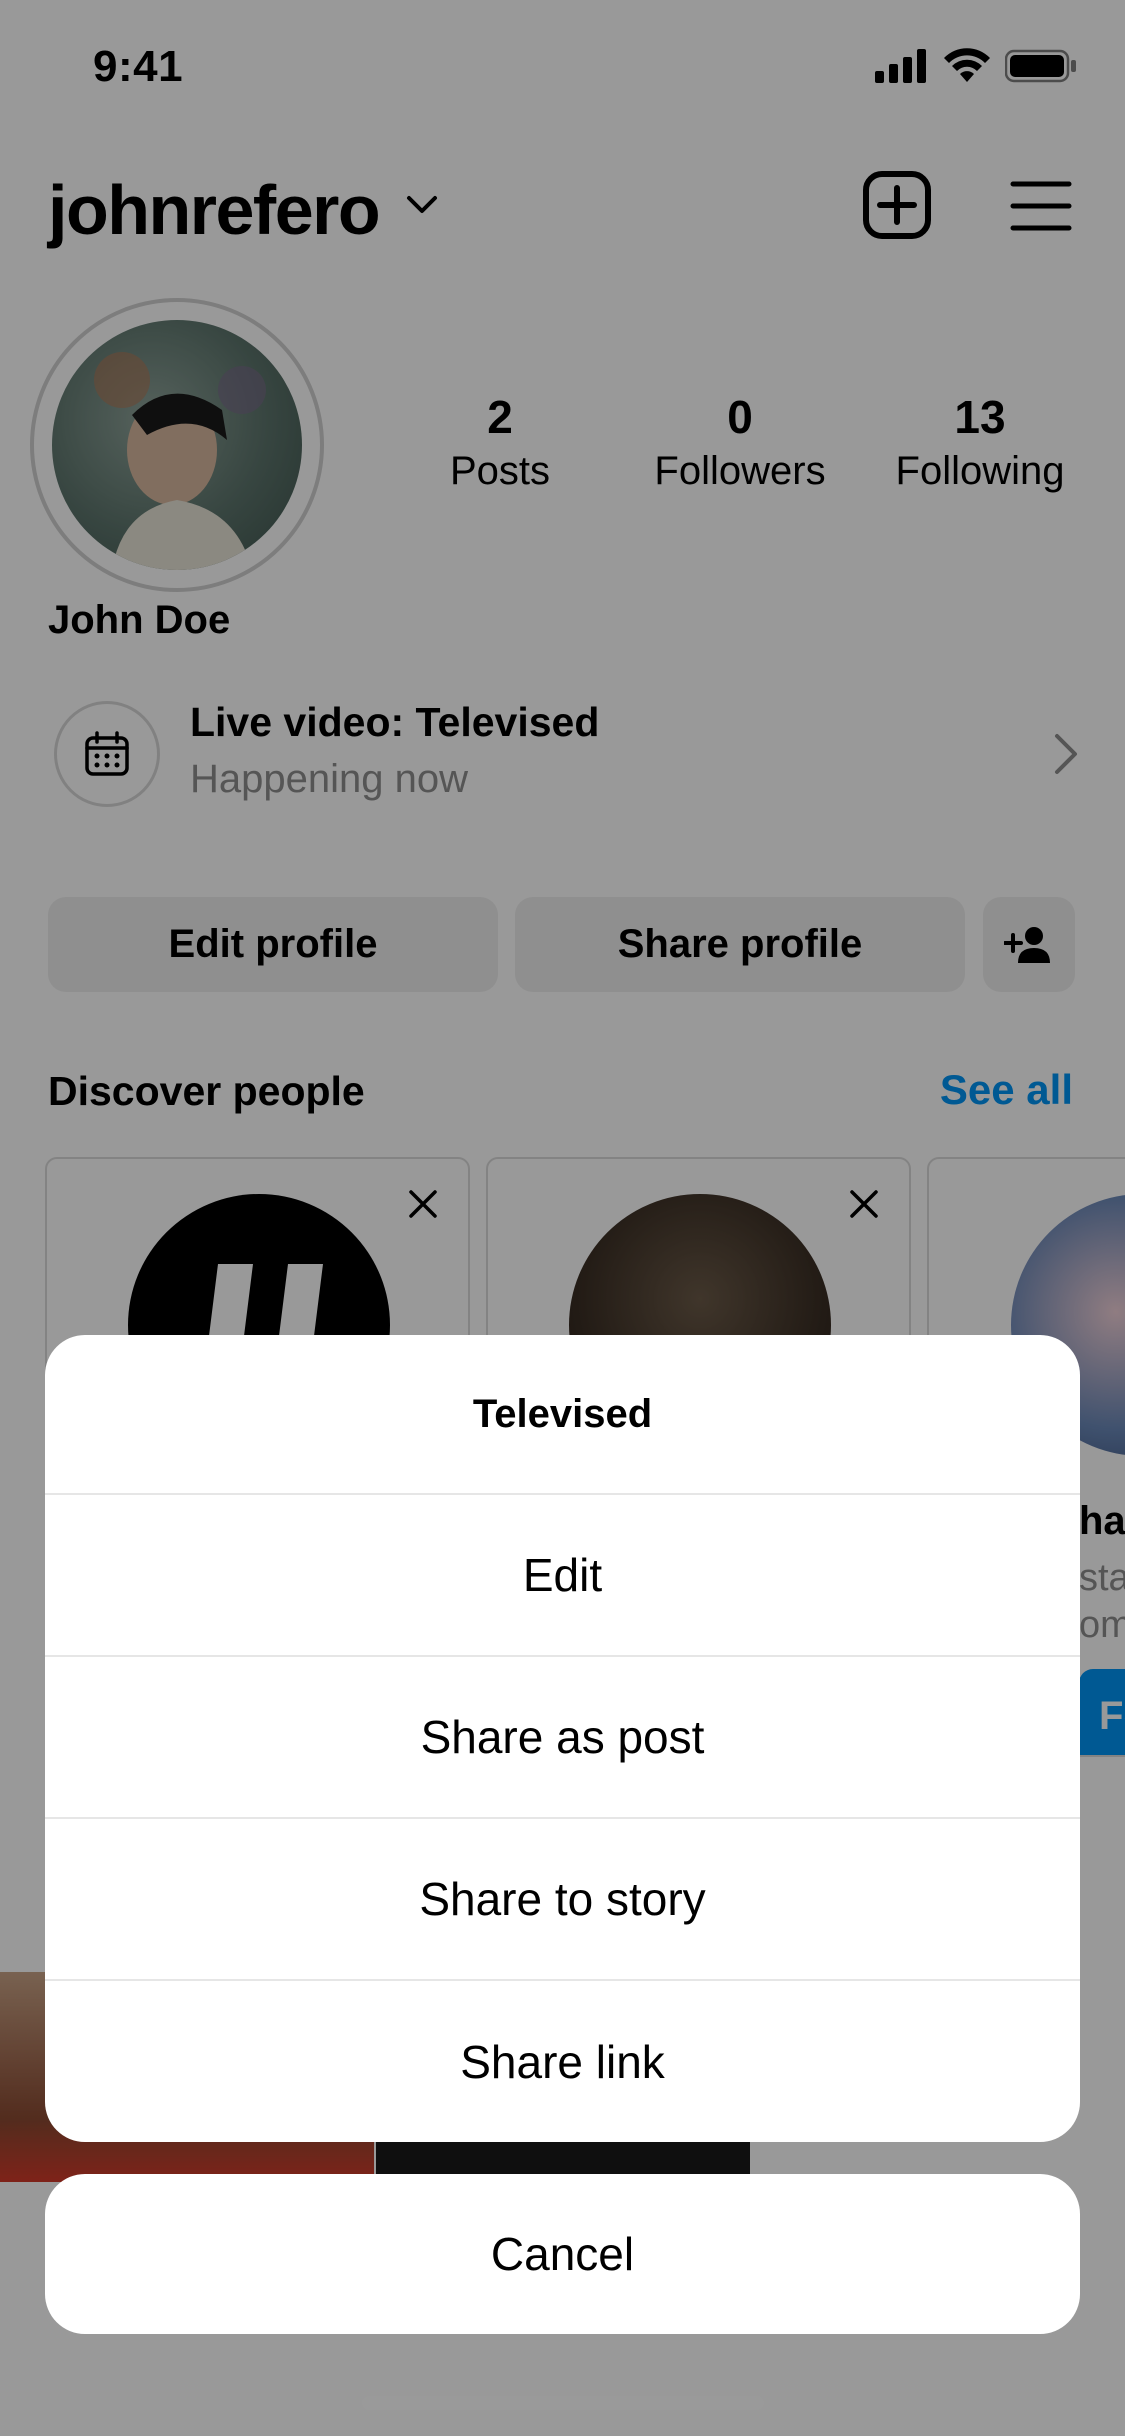 The height and width of the screenshot is (2436, 1125). Describe the element at coordinates (562, 2061) in the screenshot. I see `share-link-option: Share link` at that location.